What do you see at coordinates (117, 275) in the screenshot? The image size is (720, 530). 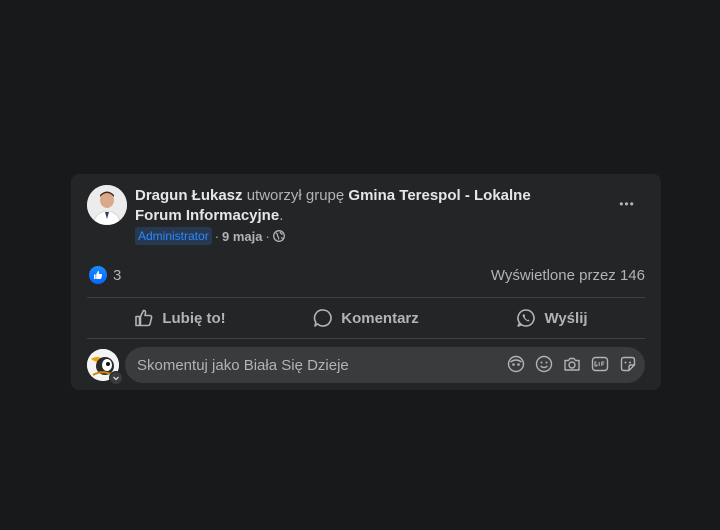 I see `reaction-count: 3` at bounding box center [117, 275].